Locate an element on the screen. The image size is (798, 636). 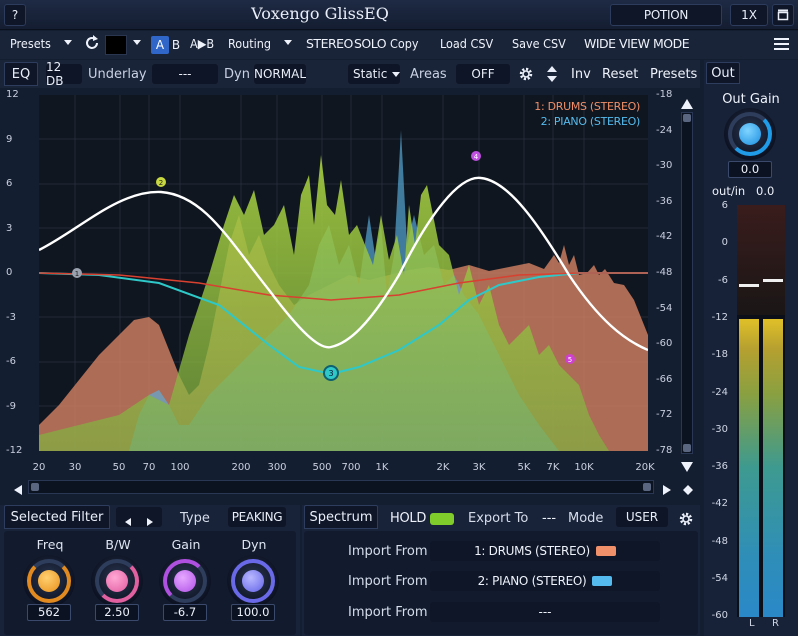
out-gain-value: 0.0 is located at coordinates (750, 169).